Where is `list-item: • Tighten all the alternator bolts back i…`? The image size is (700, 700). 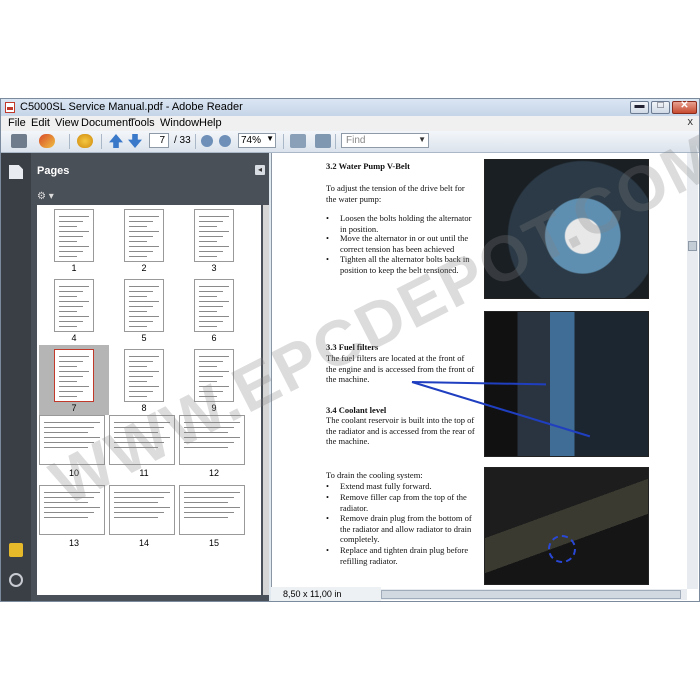
list-item: • Tighten all the alternator bolts back i… is located at coordinates (398, 264).